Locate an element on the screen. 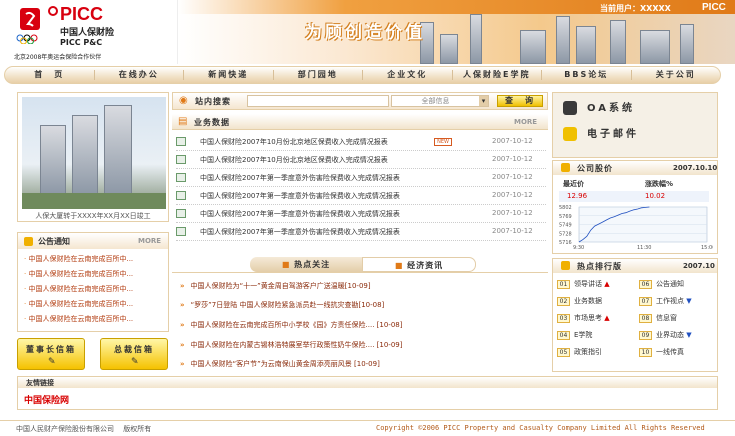 This screenshot has height=436, width=735. rank-item: 10 一线传真 is located at coordinates (679, 354).